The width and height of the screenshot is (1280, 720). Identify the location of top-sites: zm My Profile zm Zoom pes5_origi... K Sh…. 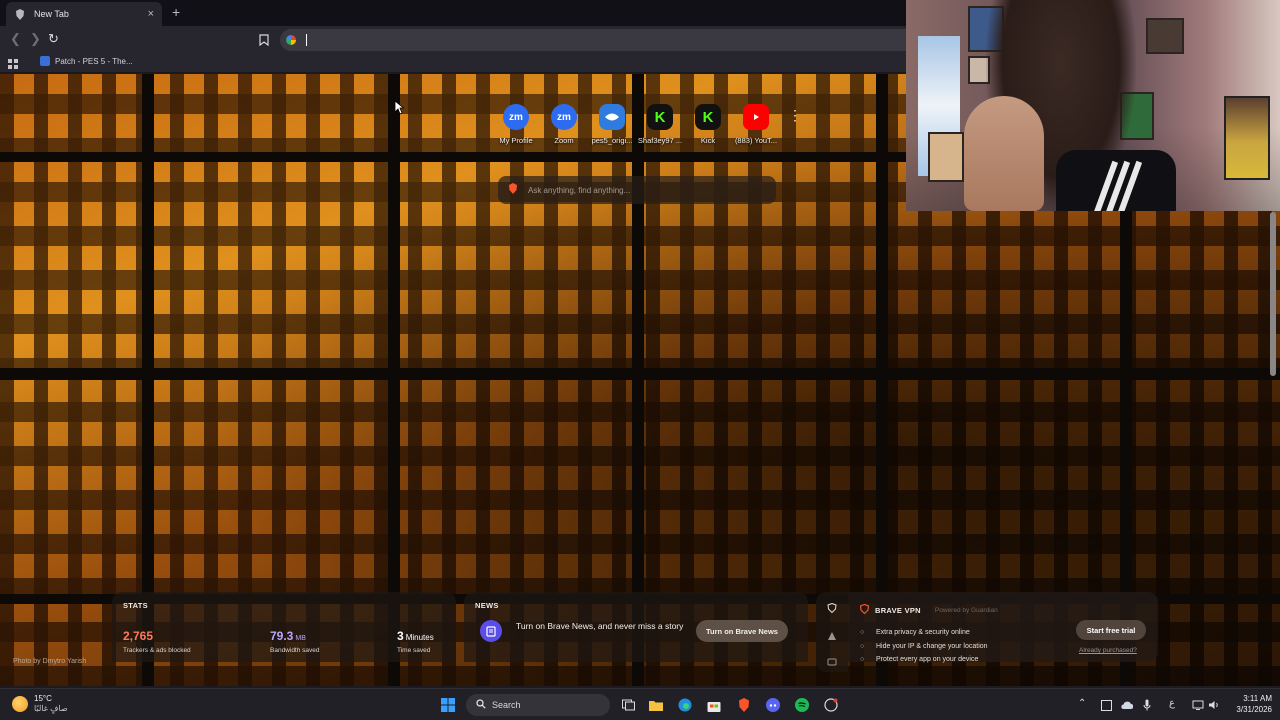
(647, 129).